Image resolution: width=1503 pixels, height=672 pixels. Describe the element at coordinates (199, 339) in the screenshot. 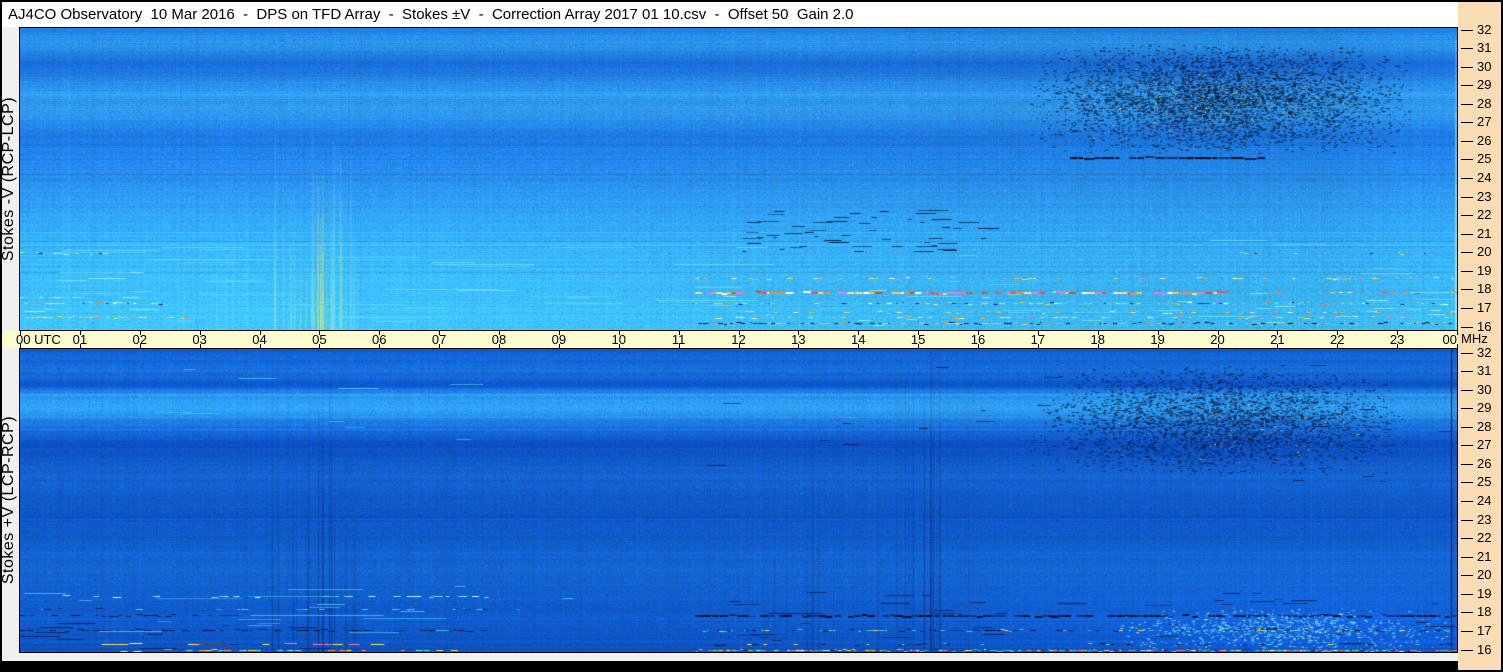

I see `time-label-03: 03` at that location.